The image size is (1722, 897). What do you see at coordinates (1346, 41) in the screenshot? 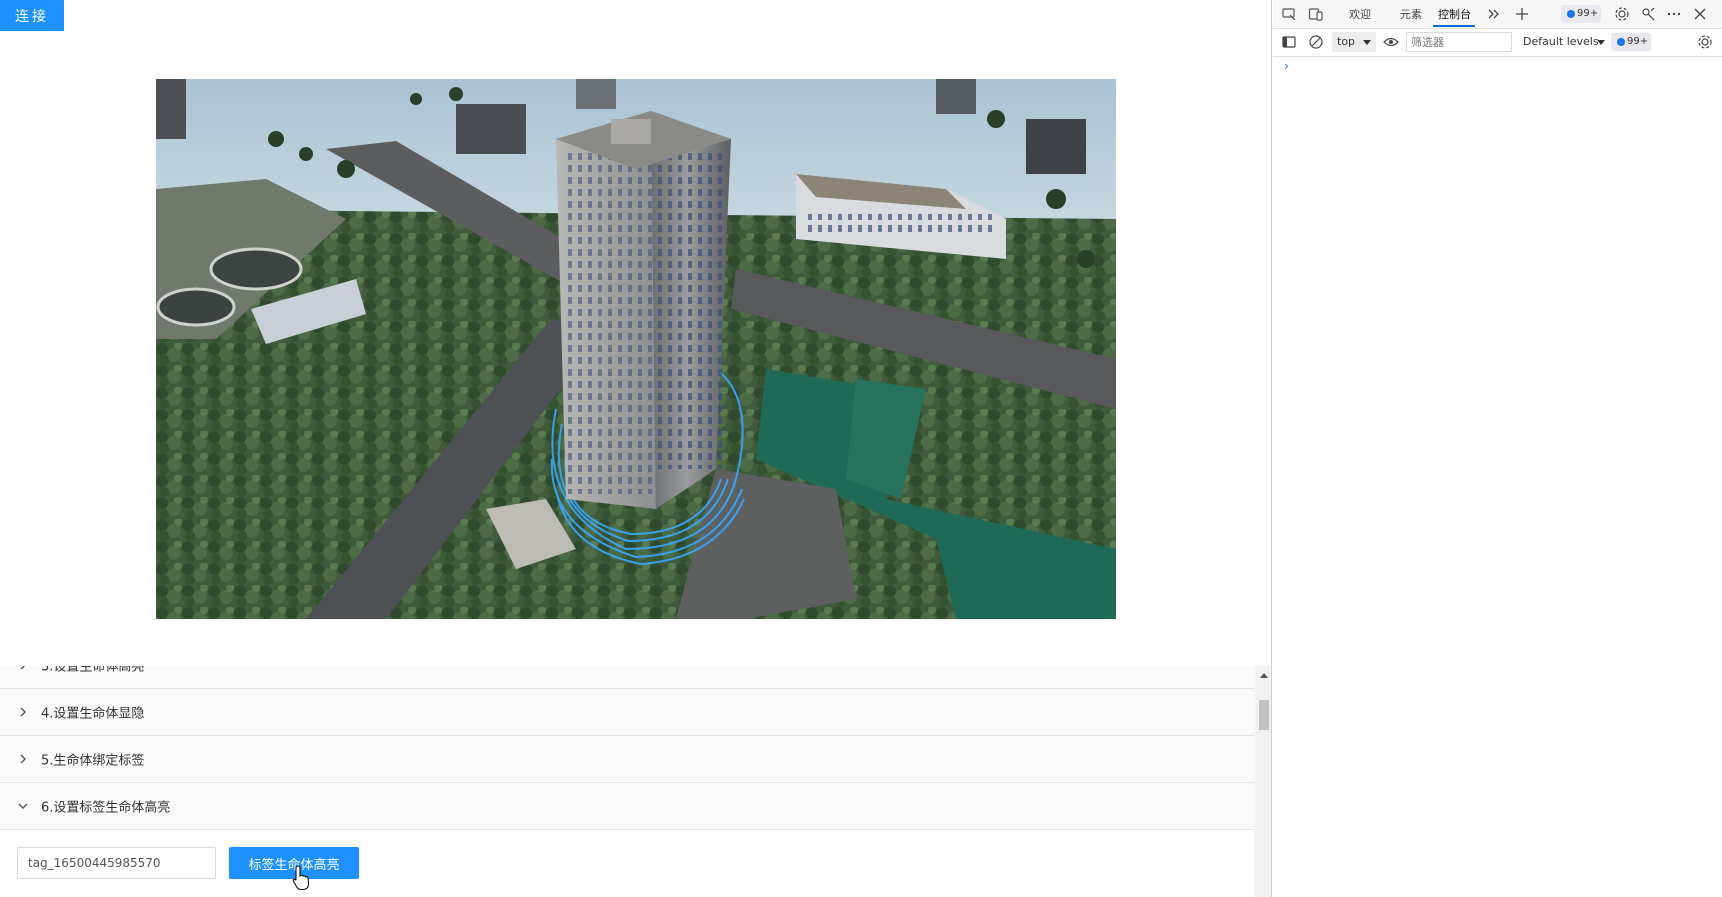
I see `context-select-value: top` at bounding box center [1346, 41].